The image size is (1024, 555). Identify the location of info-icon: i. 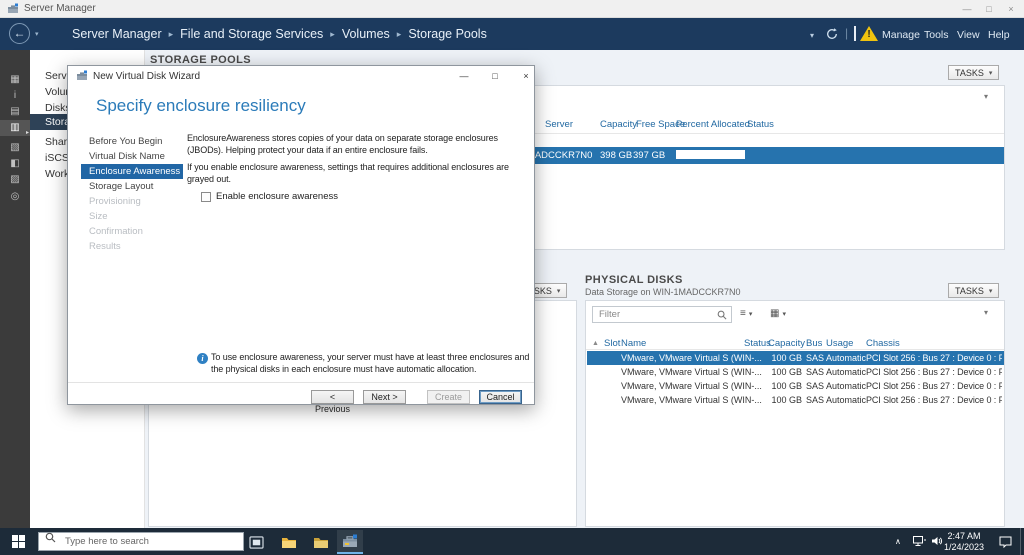
(202, 358).